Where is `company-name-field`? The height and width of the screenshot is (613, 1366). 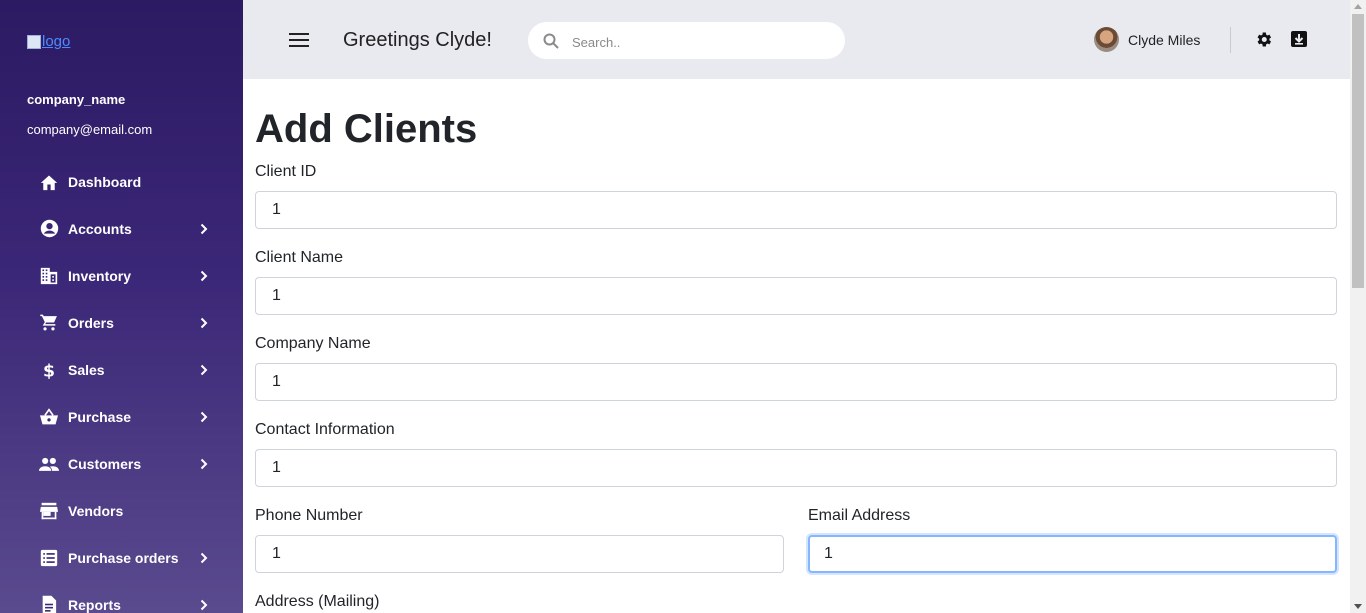
company-name-field is located at coordinates (796, 382).